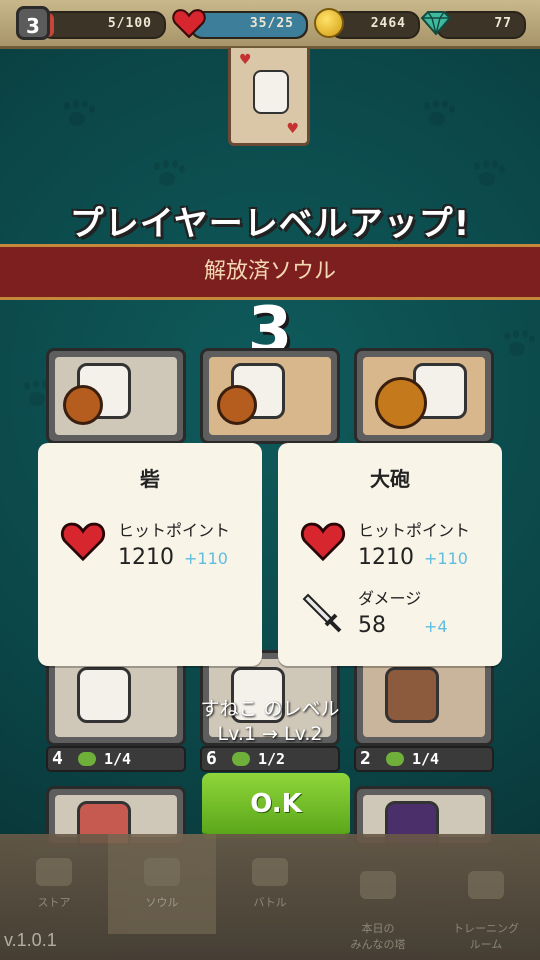 The width and height of the screenshot is (540, 960). I want to click on stat-popup-fort: 砦 ヒットポイント 1210 +110, so click(150, 554).